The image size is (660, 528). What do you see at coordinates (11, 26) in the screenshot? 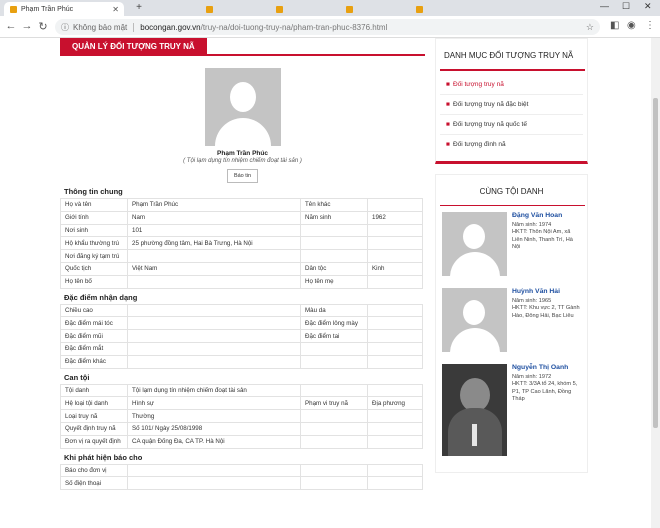
I see `back-icon: ←` at bounding box center [11, 26].